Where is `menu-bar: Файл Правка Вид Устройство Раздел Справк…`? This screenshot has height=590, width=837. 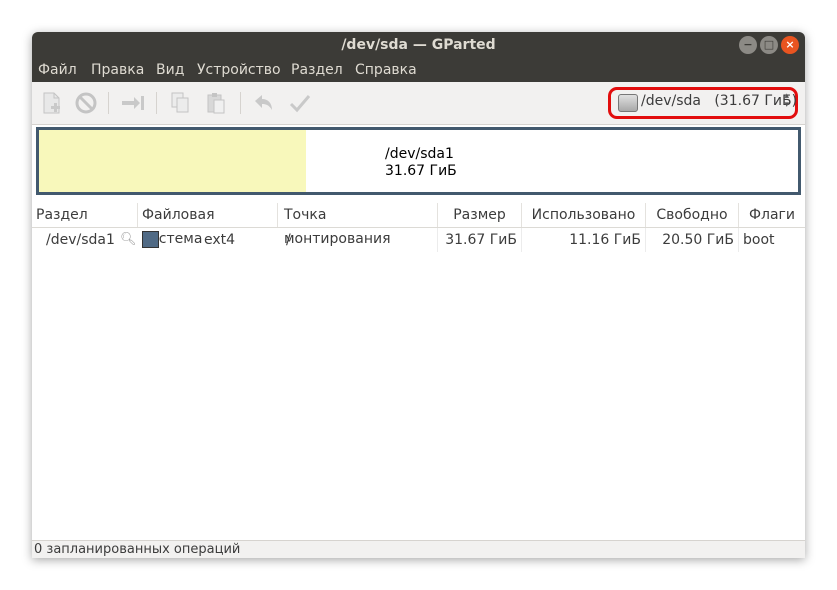 menu-bar: Файл Правка Вид Устройство Раздел Справк… is located at coordinates (418, 70).